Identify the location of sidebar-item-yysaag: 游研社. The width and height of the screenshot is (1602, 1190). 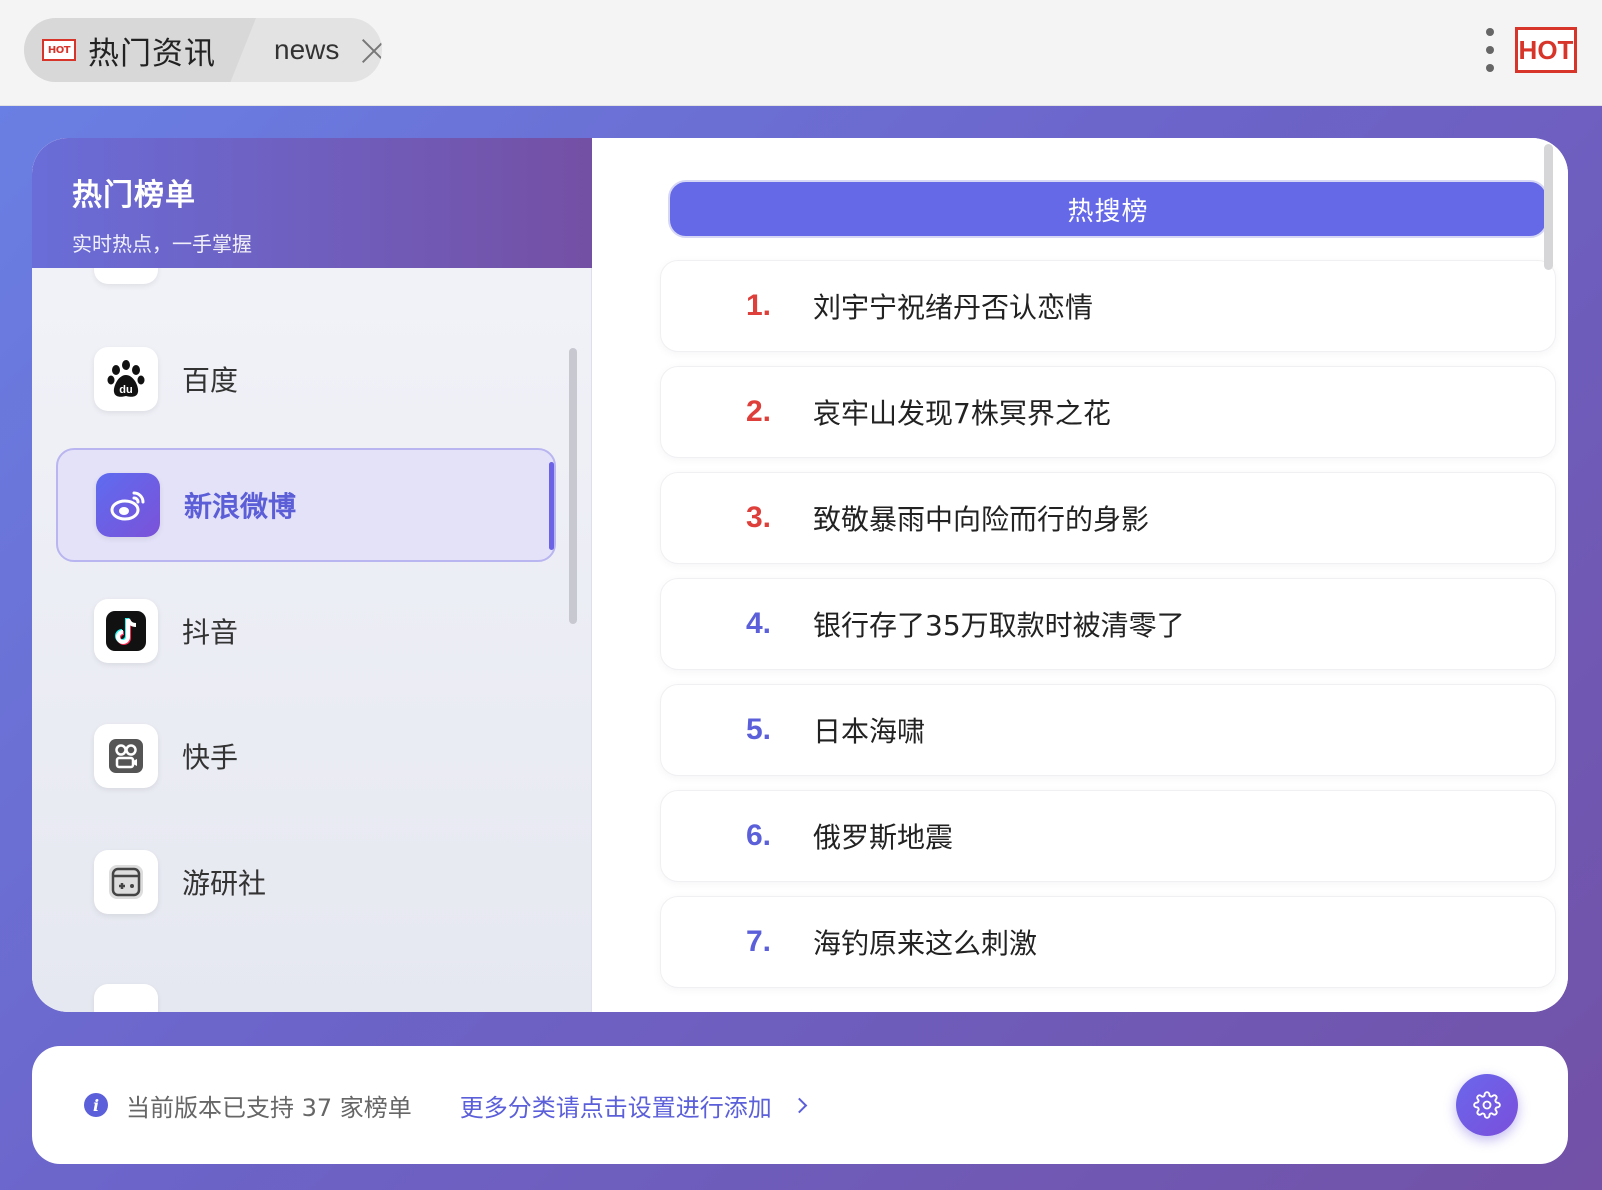
(306, 882).